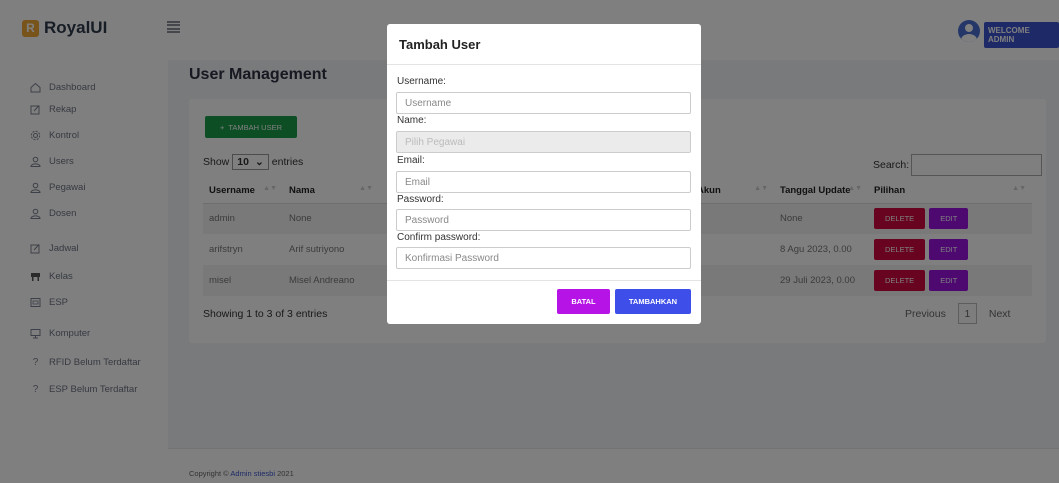 This screenshot has width=1059, height=483. What do you see at coordinates (653, 301) in the screenshot?
I see `submit-button: TAMBAHKAN` at bounding box center [653, 301].